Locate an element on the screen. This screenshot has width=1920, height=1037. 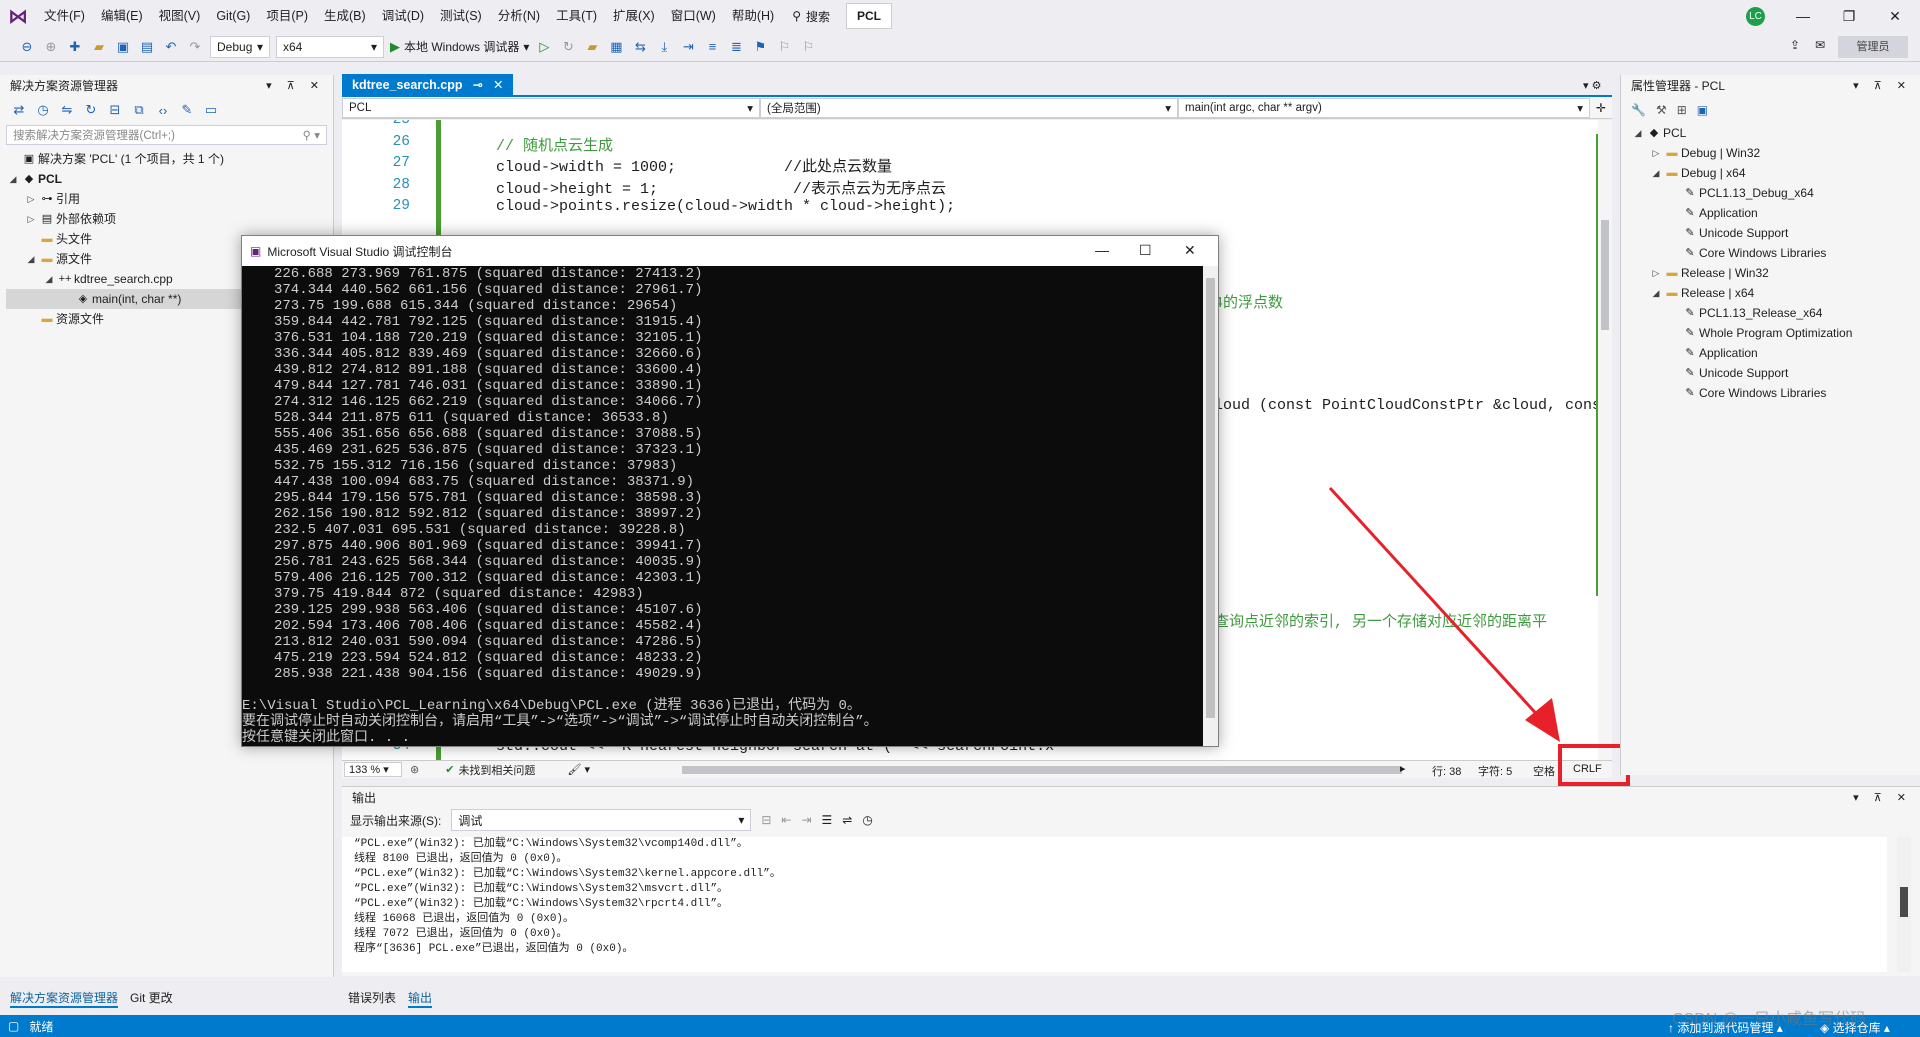
feedback-icon: ✉ is located at coordinates (1820, 45).